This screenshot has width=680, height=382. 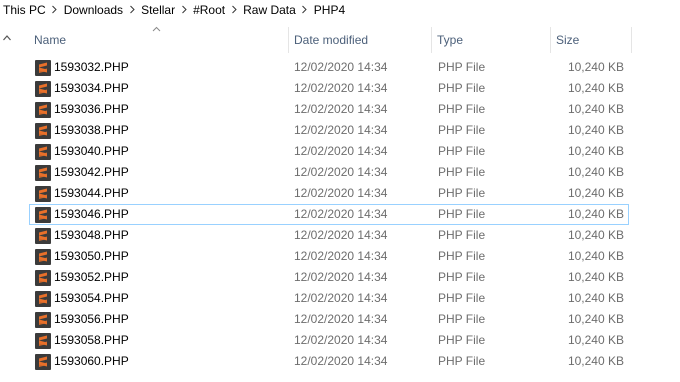 I want to click on column-header-name: Name, so click(x=158, y=40).